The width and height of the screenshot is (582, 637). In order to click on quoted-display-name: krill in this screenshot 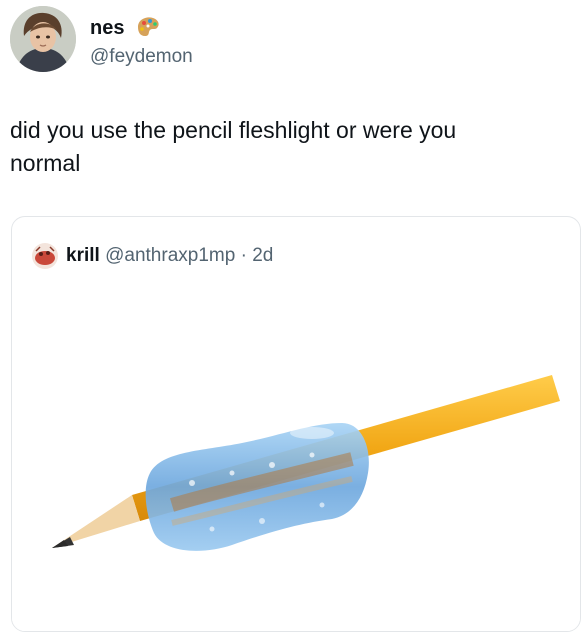, I will do `click(83, 255)`.